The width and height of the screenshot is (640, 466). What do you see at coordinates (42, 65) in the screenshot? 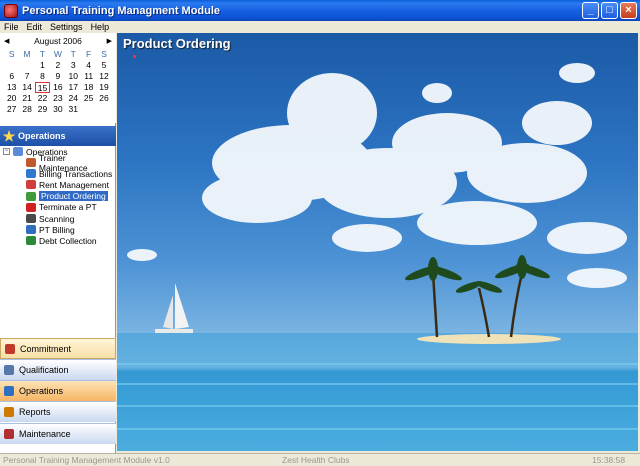
I see `calendar-day: 1` at bounding box center [42, 65].